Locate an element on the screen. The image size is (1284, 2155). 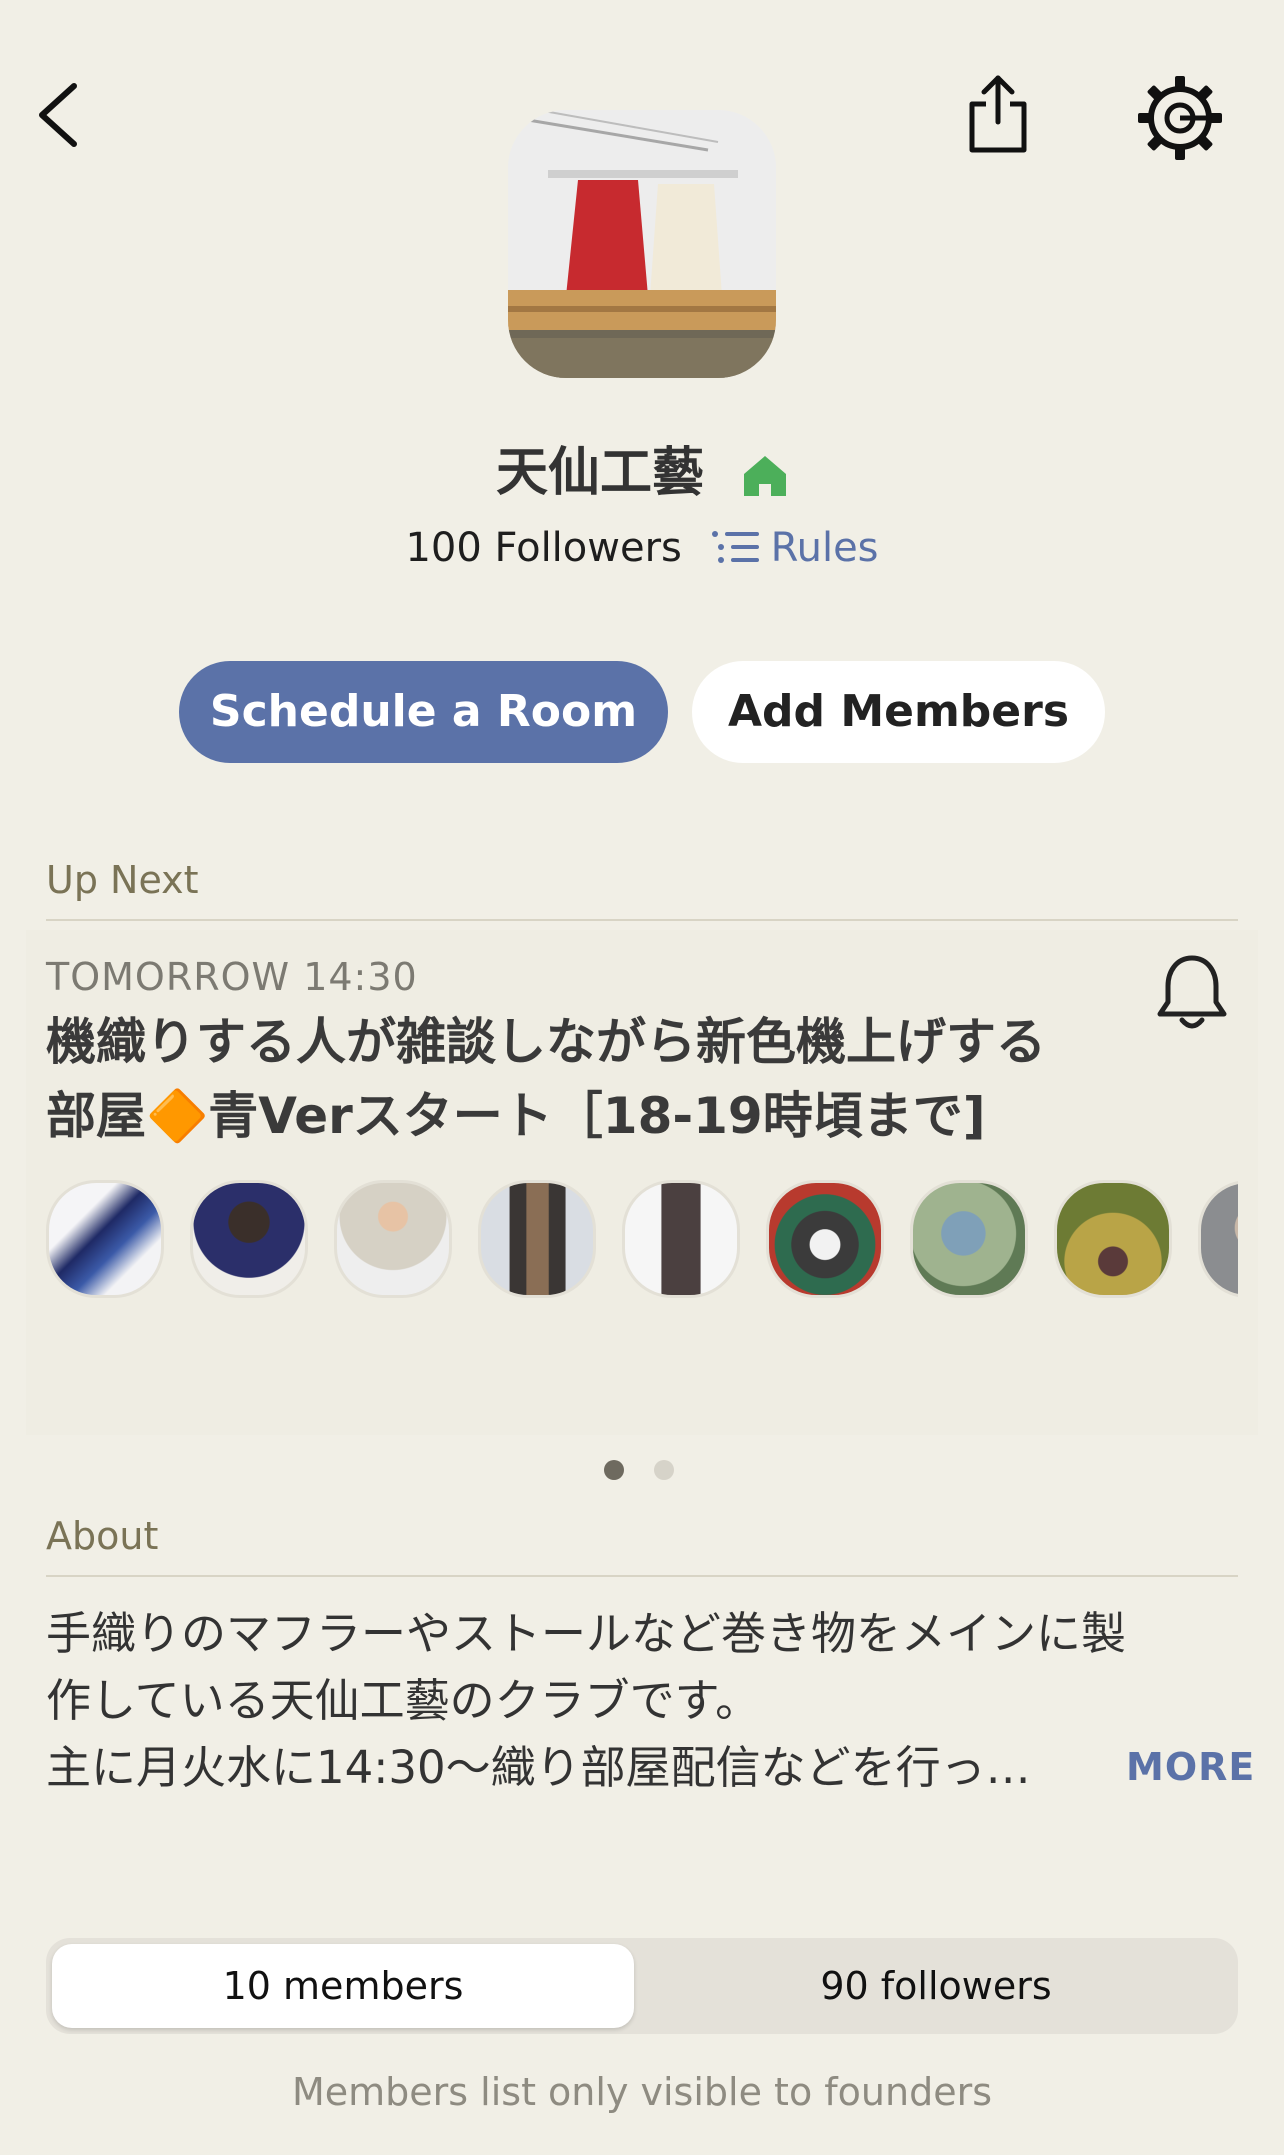
rules-link: Rules is located at coordinates (795, 548).